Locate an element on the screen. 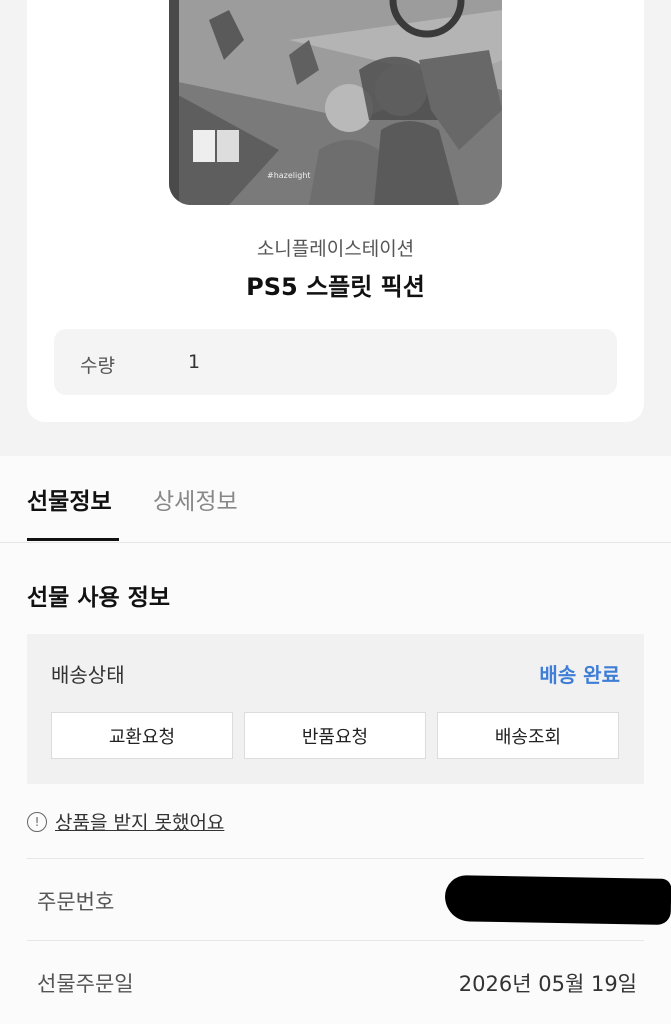  tab-bar: 선물정보 상세정보 is located at coordinates (335, 499).